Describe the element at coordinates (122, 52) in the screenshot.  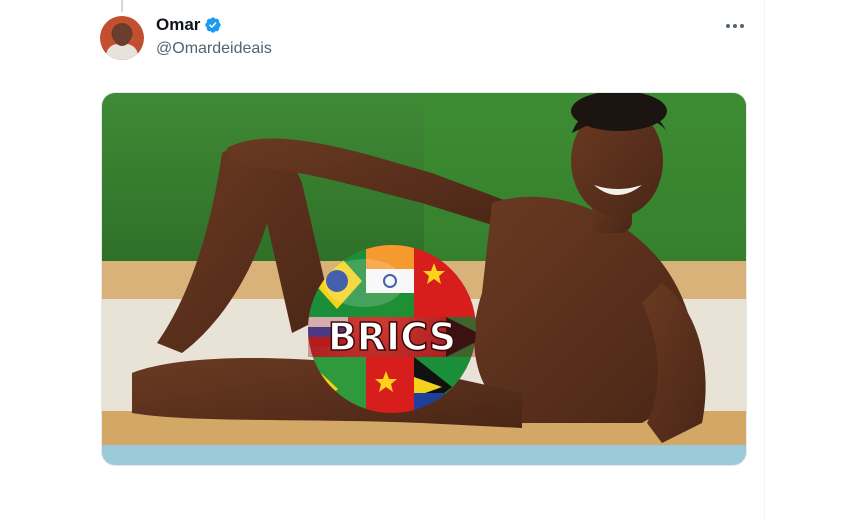
I see `avatar-body` at that location.